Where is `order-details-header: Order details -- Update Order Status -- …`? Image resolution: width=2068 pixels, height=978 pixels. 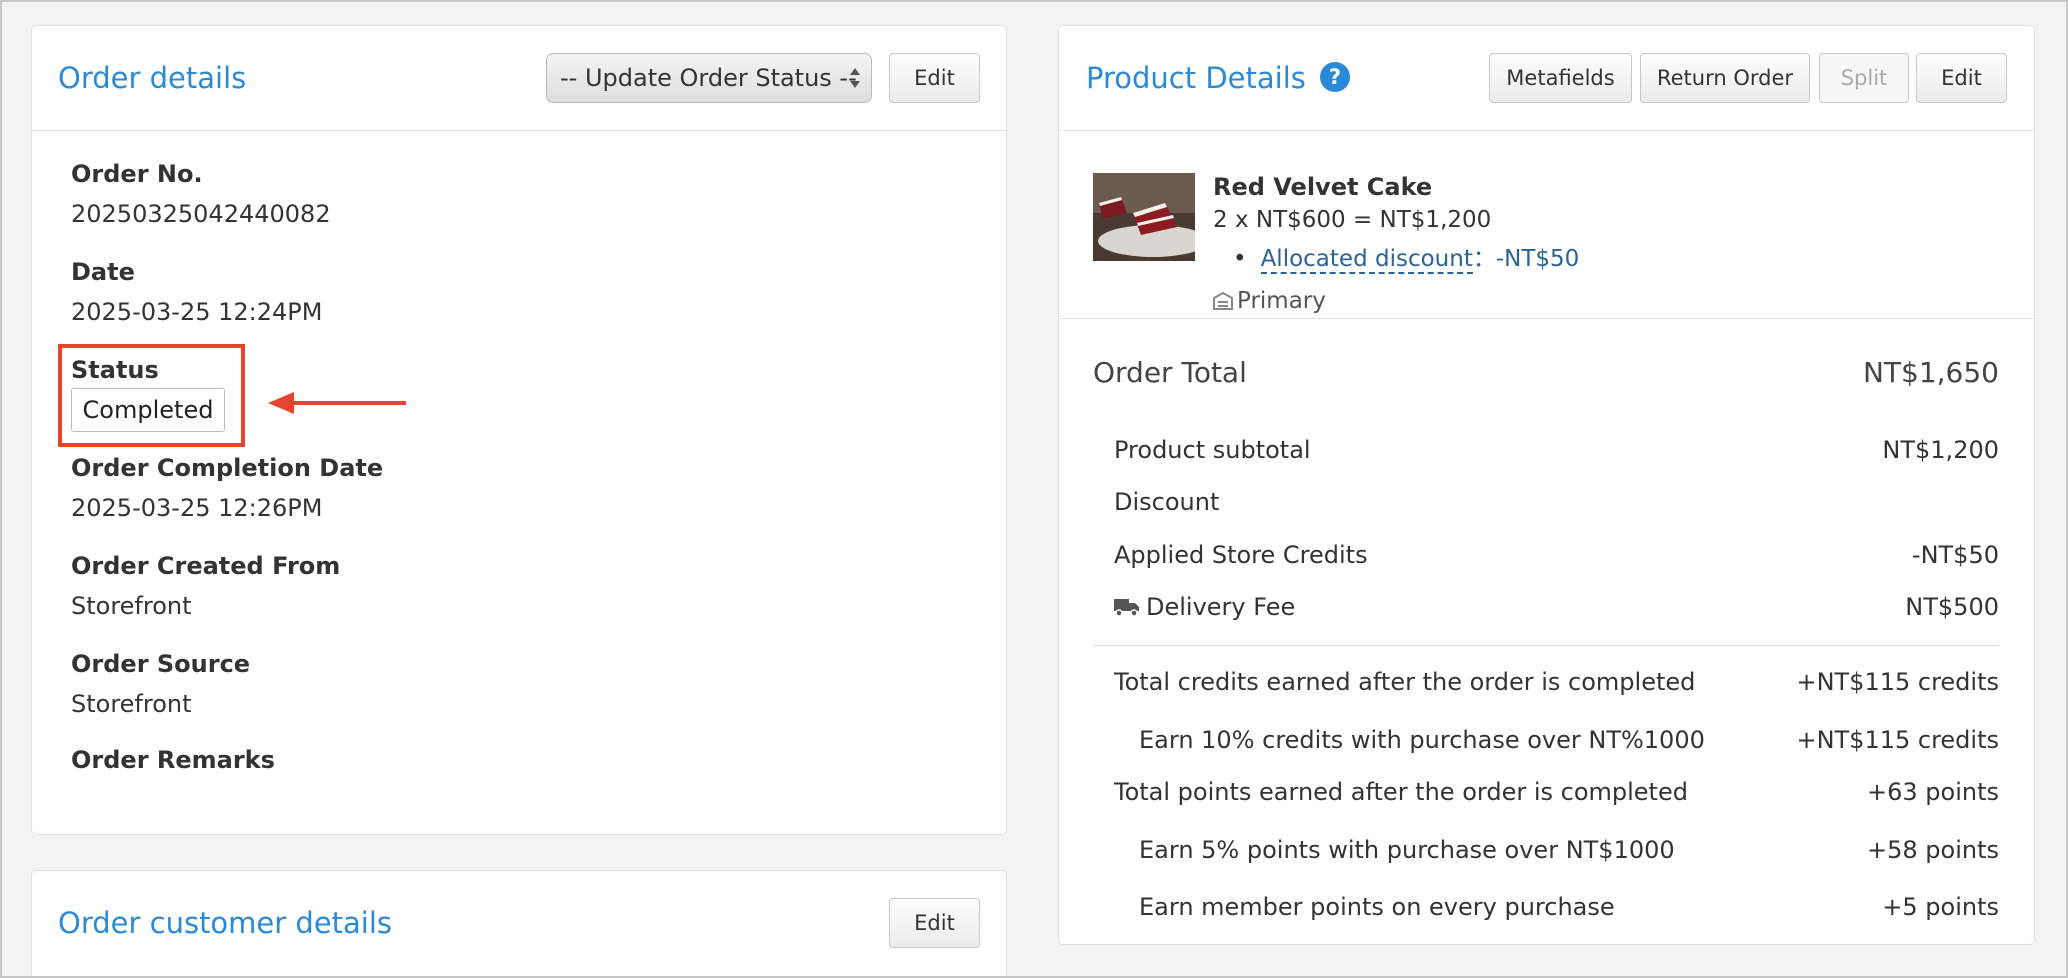
order-details-header: Order details -- Update Order Status -- … is located at coordinates (519, 78).